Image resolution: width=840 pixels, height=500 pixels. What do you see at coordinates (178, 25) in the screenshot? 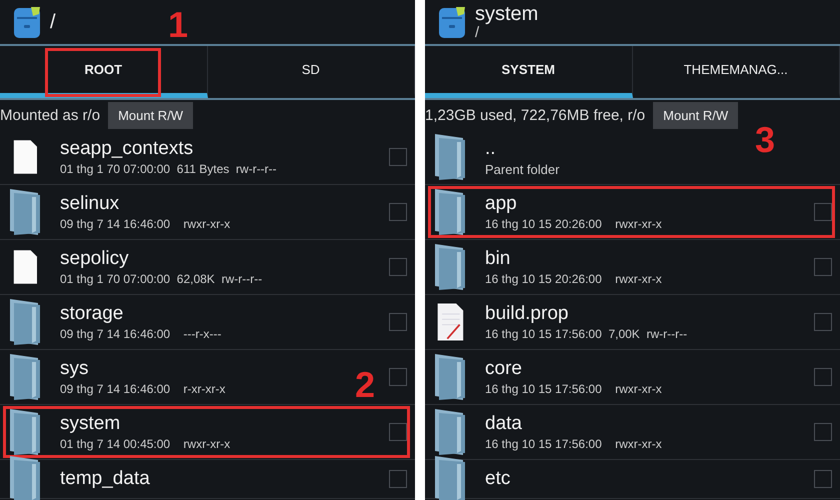
I see `step-number: 1` at bounding box center [178, 25].